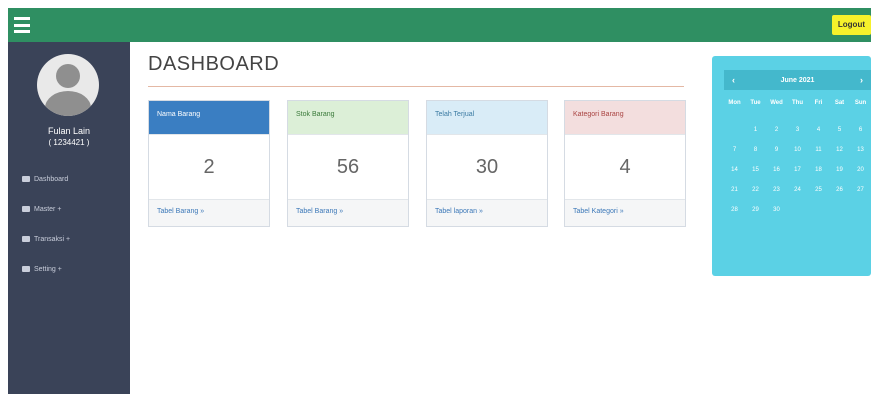  What do you see at coordinates (51, 179) in the screenshot?
I see `sidebar-item-label: Dashboard` at bounding box center [51, 179].